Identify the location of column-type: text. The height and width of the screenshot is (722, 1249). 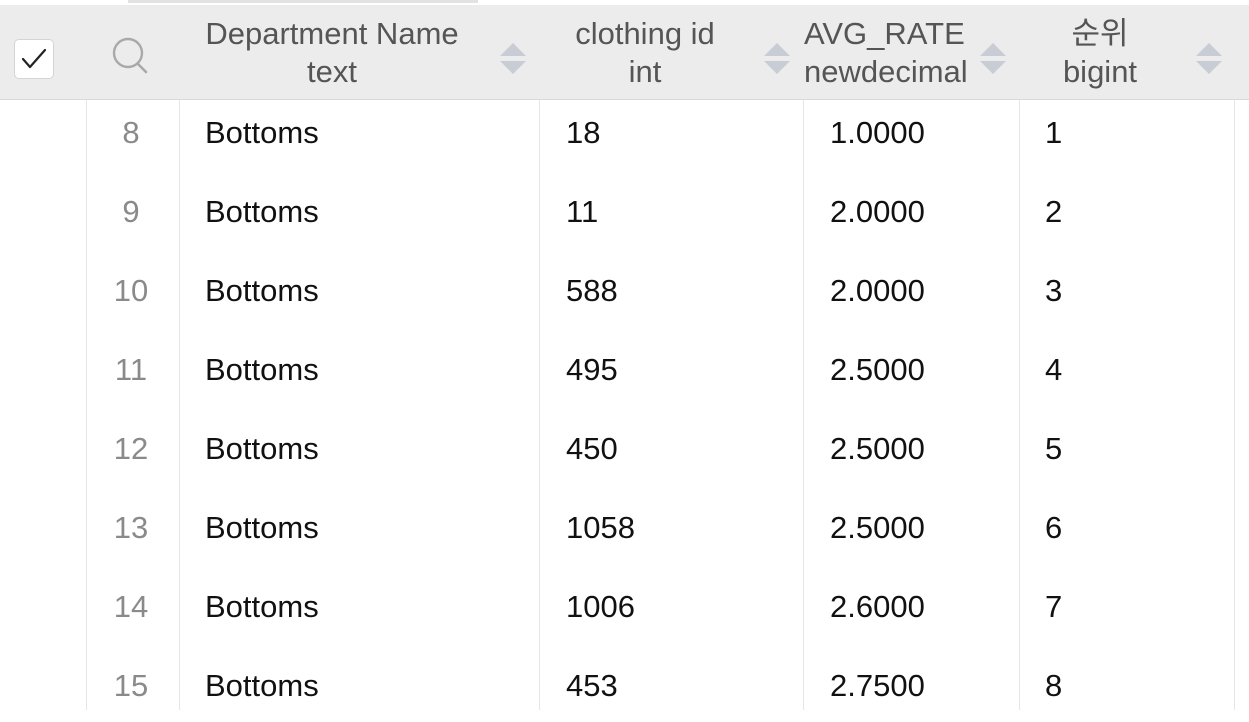
(332, 71).